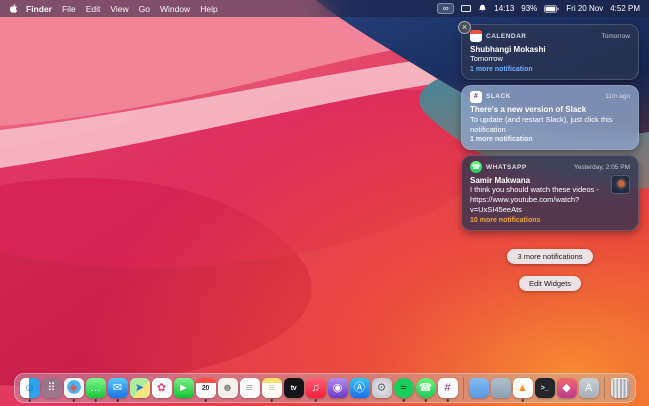  Describe the element at coordinates (551, 8) in the screenshot. I see `battery-icon` at that location.